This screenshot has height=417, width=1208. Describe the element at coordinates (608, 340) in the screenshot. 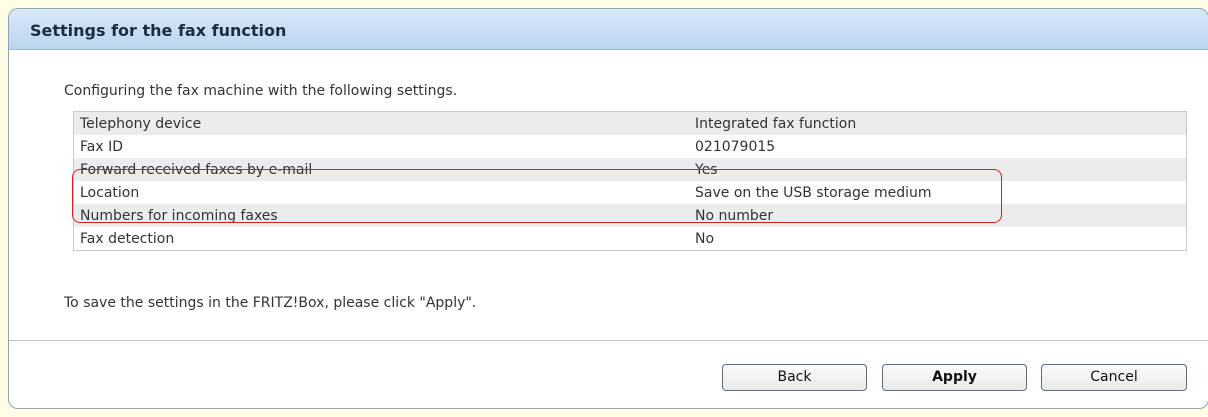

I see `divider` at that location.